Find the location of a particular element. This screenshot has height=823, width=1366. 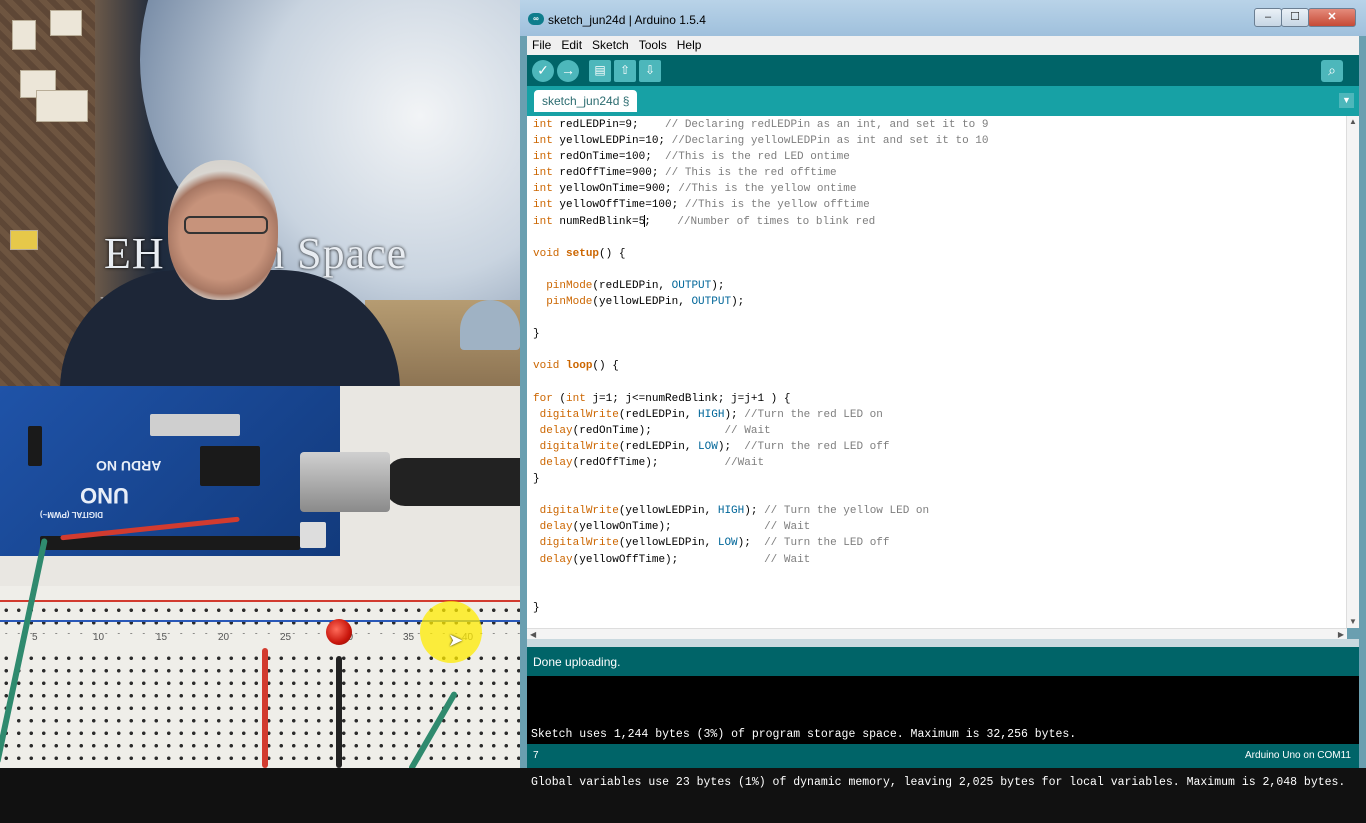

pane-divider is located at coordinates (943, 643).